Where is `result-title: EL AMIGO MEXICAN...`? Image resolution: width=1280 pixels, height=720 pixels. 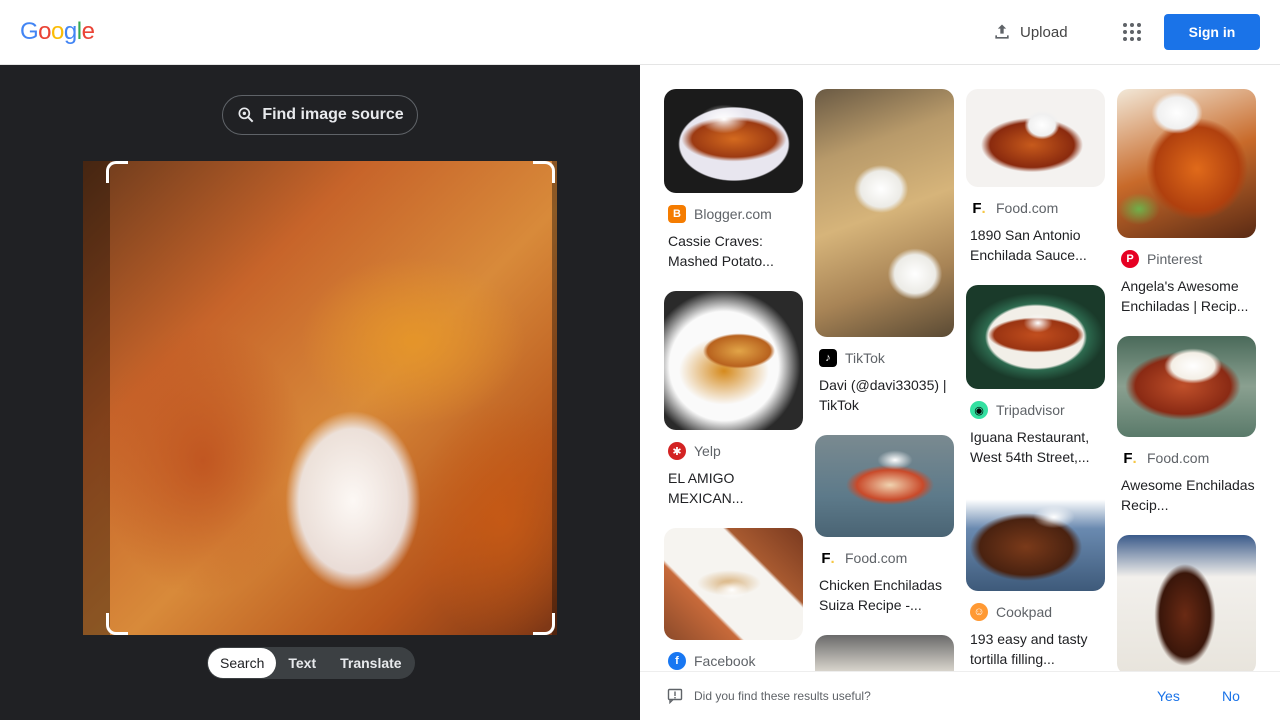
result-title: EL AMIGO MEXICAN... is located at coordinates (706, 488).